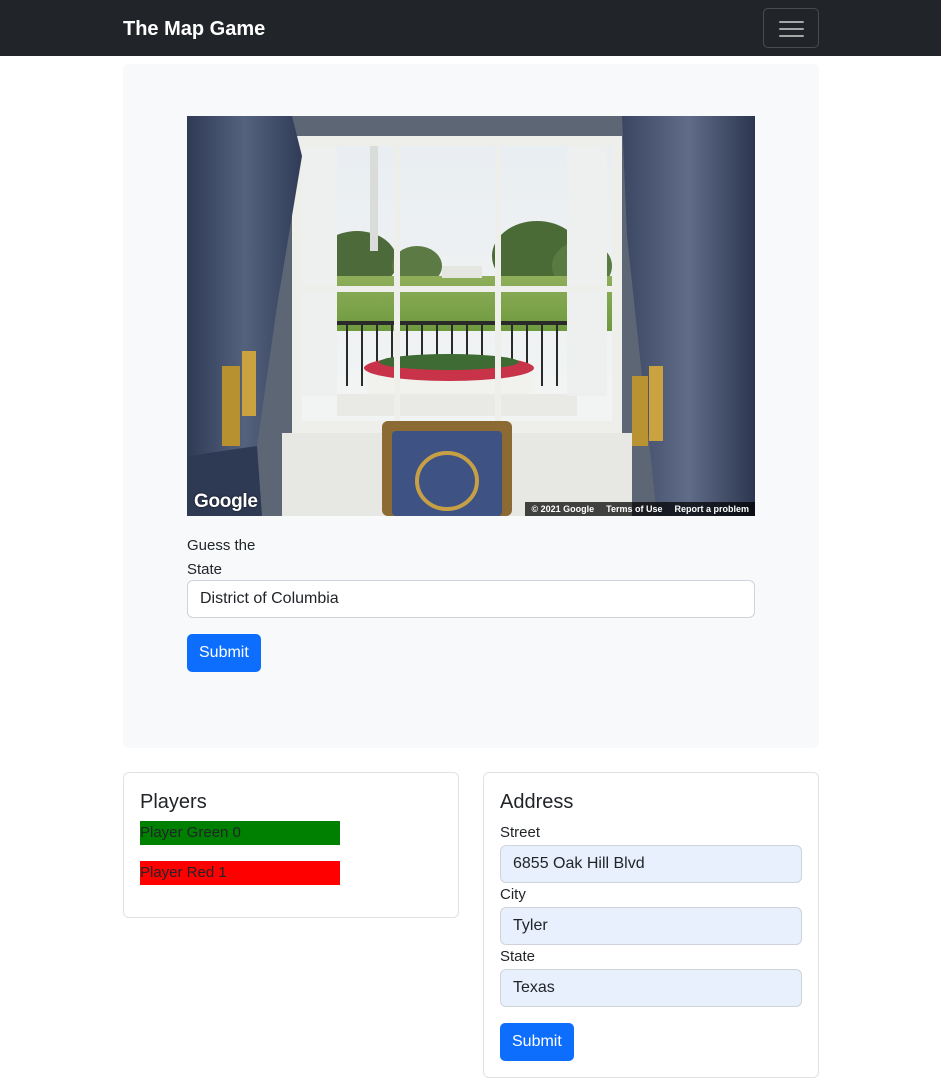 The width and height of the screenshot is (941, 1086). I want to click on street-input, so click(651, 864).